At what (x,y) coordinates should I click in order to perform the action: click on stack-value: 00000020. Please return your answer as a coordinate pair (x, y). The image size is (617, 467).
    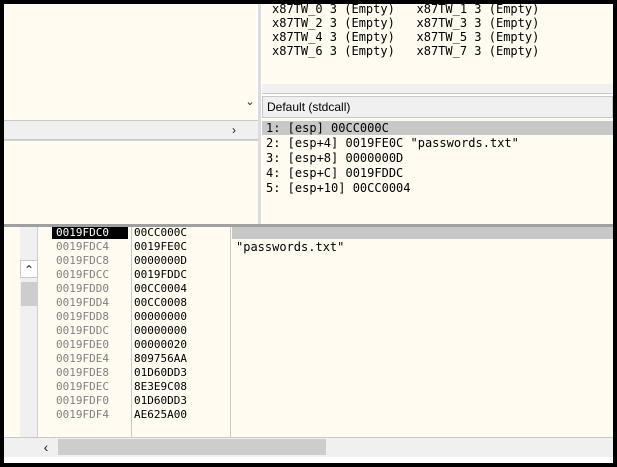
    Looking at the image, I should click on (160, 345).